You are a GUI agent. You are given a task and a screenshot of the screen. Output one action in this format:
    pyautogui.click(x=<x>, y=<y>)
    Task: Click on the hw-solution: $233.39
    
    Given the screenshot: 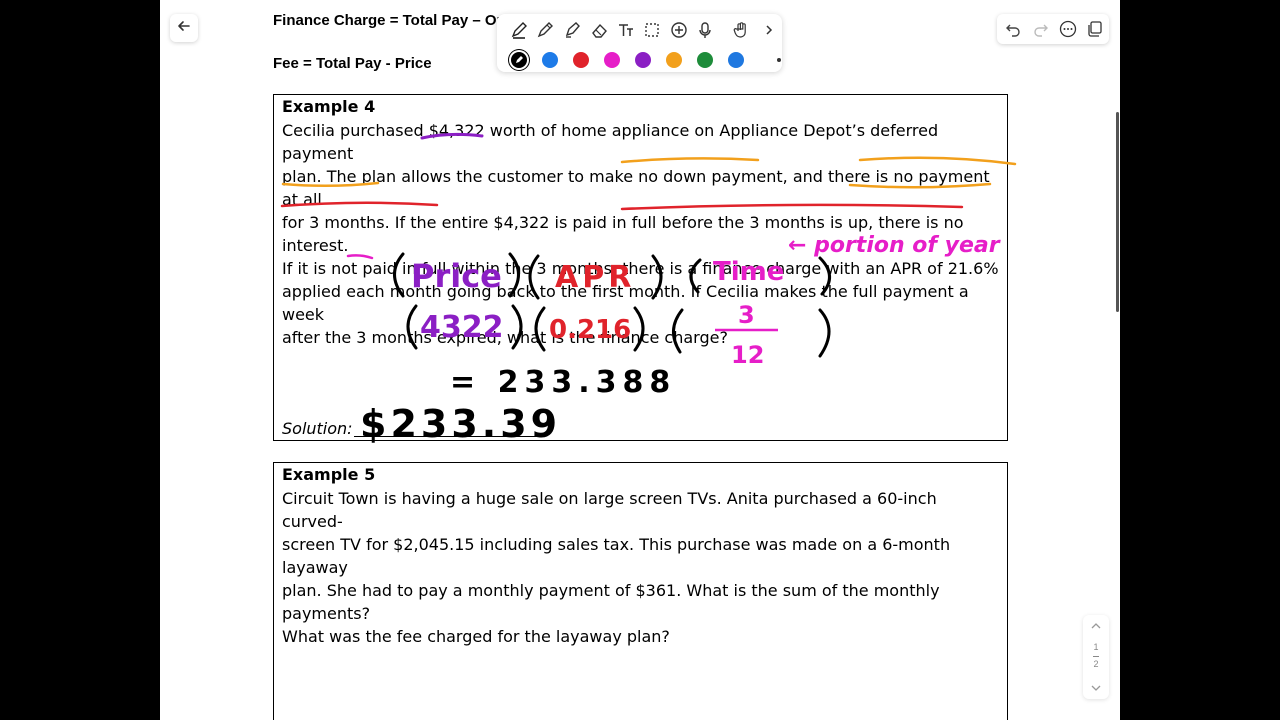 What is the action you would take?
    pyautogui.click(x=460, y=424)
    